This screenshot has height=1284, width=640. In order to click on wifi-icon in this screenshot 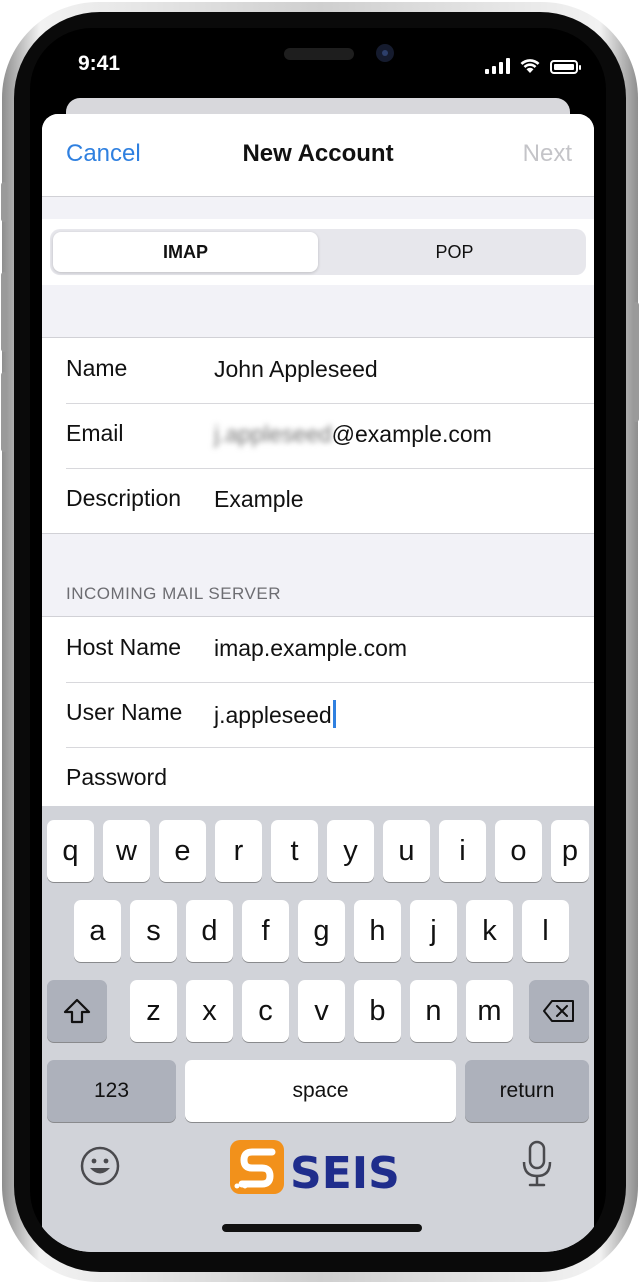, I will do `click(530, 66)`.